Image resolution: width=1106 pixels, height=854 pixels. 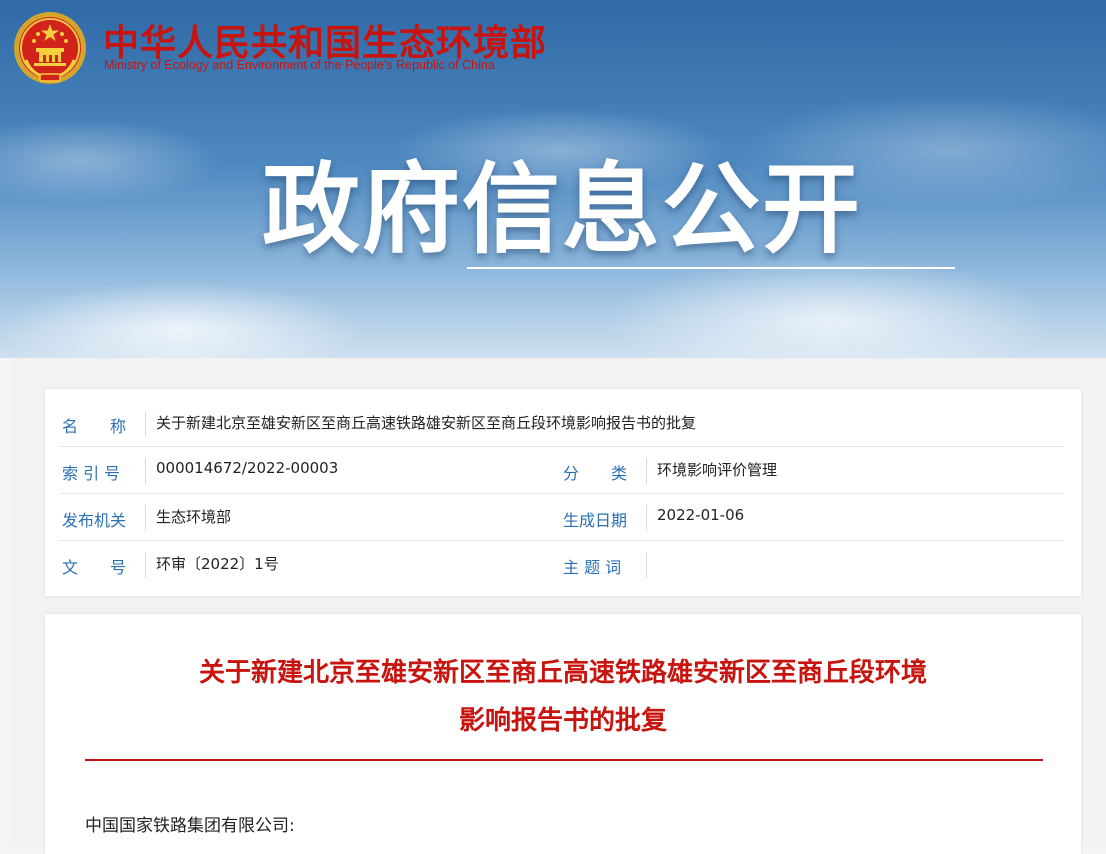 What do you see at coordinates (562, 470) in the screenshot?
I see `meta-row-index: 索 引 号 000014672/2022-00003 分 类 环境影响评价管理` at bounding box center [562, 470].